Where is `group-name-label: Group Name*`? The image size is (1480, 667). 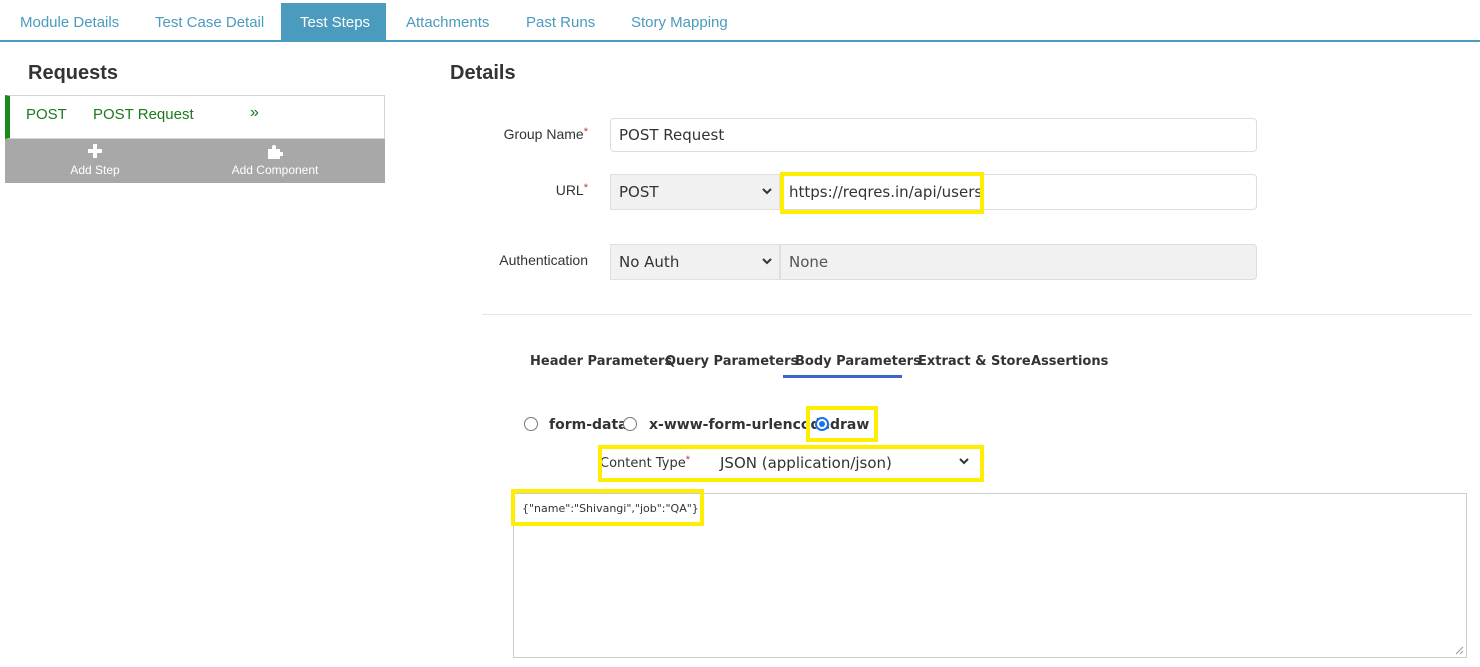 group-name-label: Group Name* is located at coordinates (529, 134).